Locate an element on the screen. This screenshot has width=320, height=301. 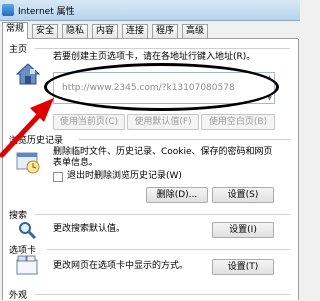
tab-connections: 连接 is located at coordinates (135, 31).